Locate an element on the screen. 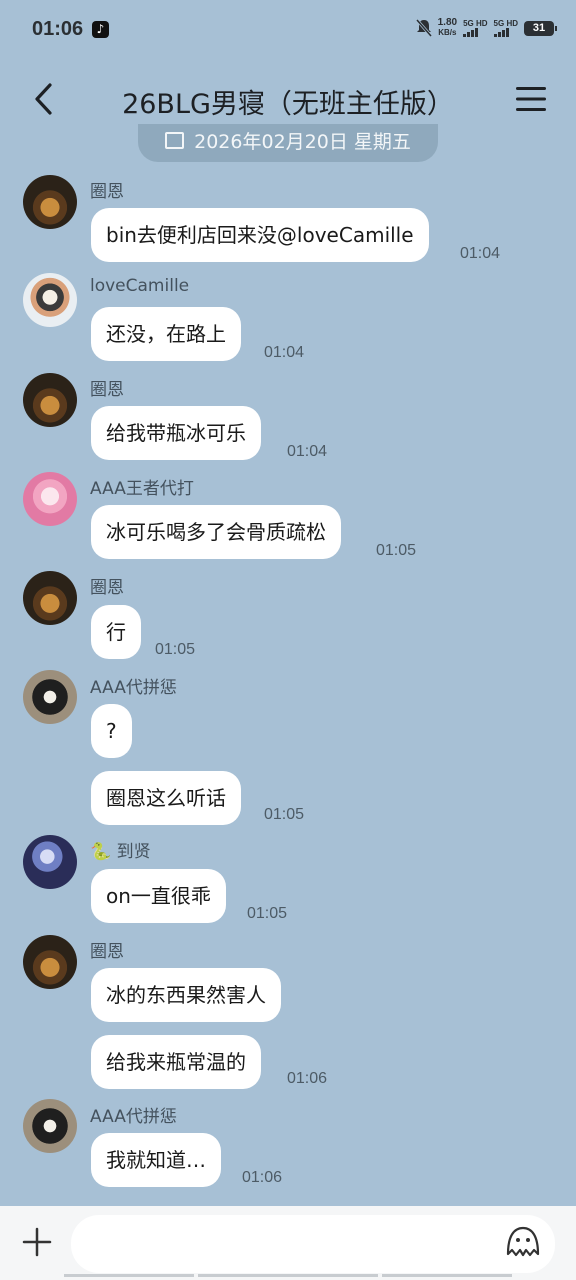 This screenshot has width=576, height=1280. message-bubble: 行 is located at coordinates (116, 632).